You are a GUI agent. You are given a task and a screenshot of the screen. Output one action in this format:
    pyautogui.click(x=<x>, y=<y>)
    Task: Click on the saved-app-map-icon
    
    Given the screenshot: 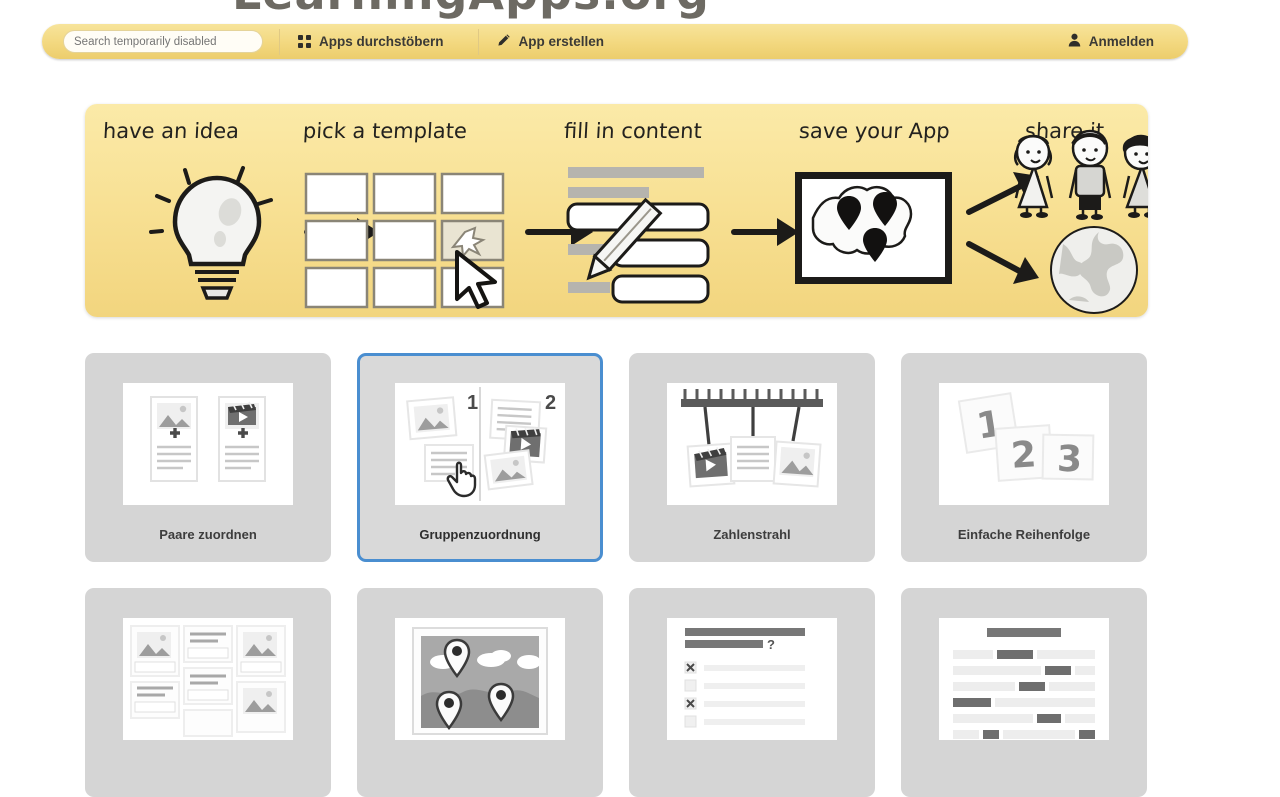 What is the action you would take?
    pyautogui.click(x=873, y=228)
    